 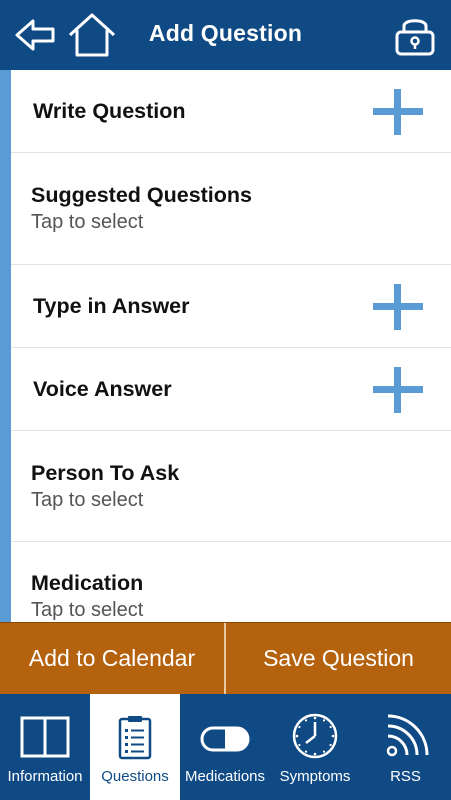 I want to click on clock-icon, so click(x=315, y=727).